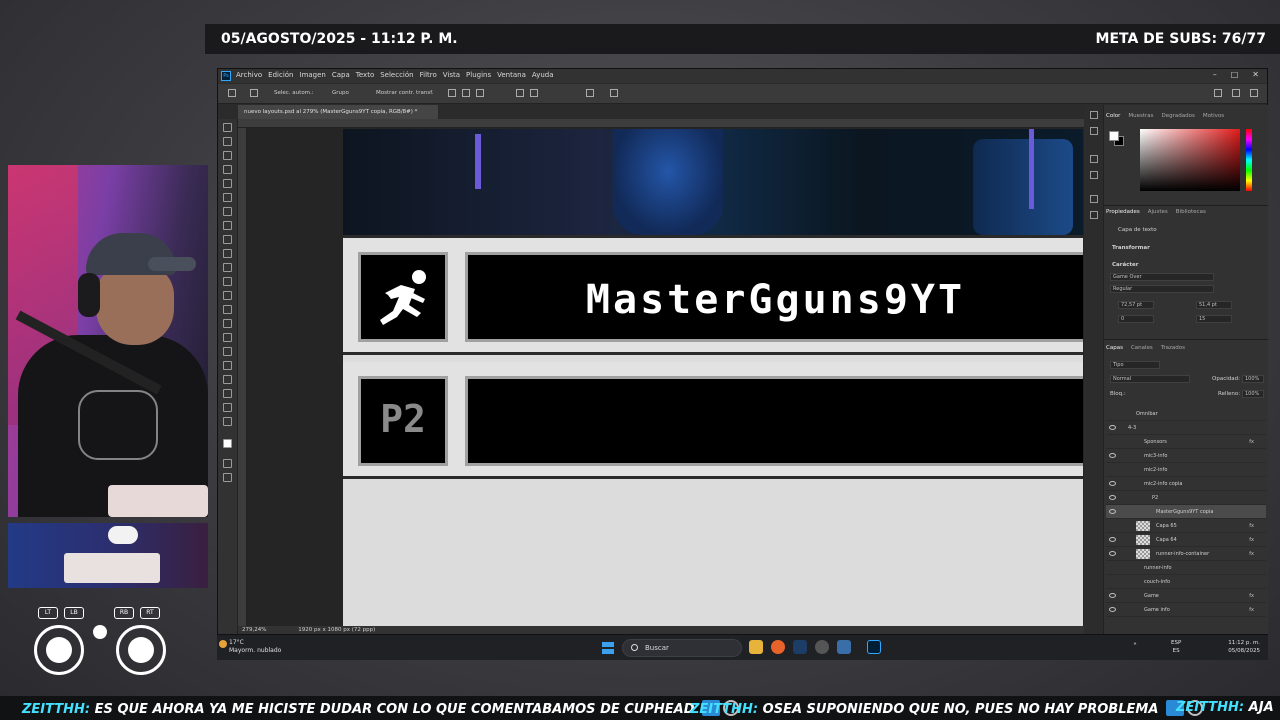  Describe the element at coordinates (844, 647) in the screenshot. I see `app-icon` at that location.